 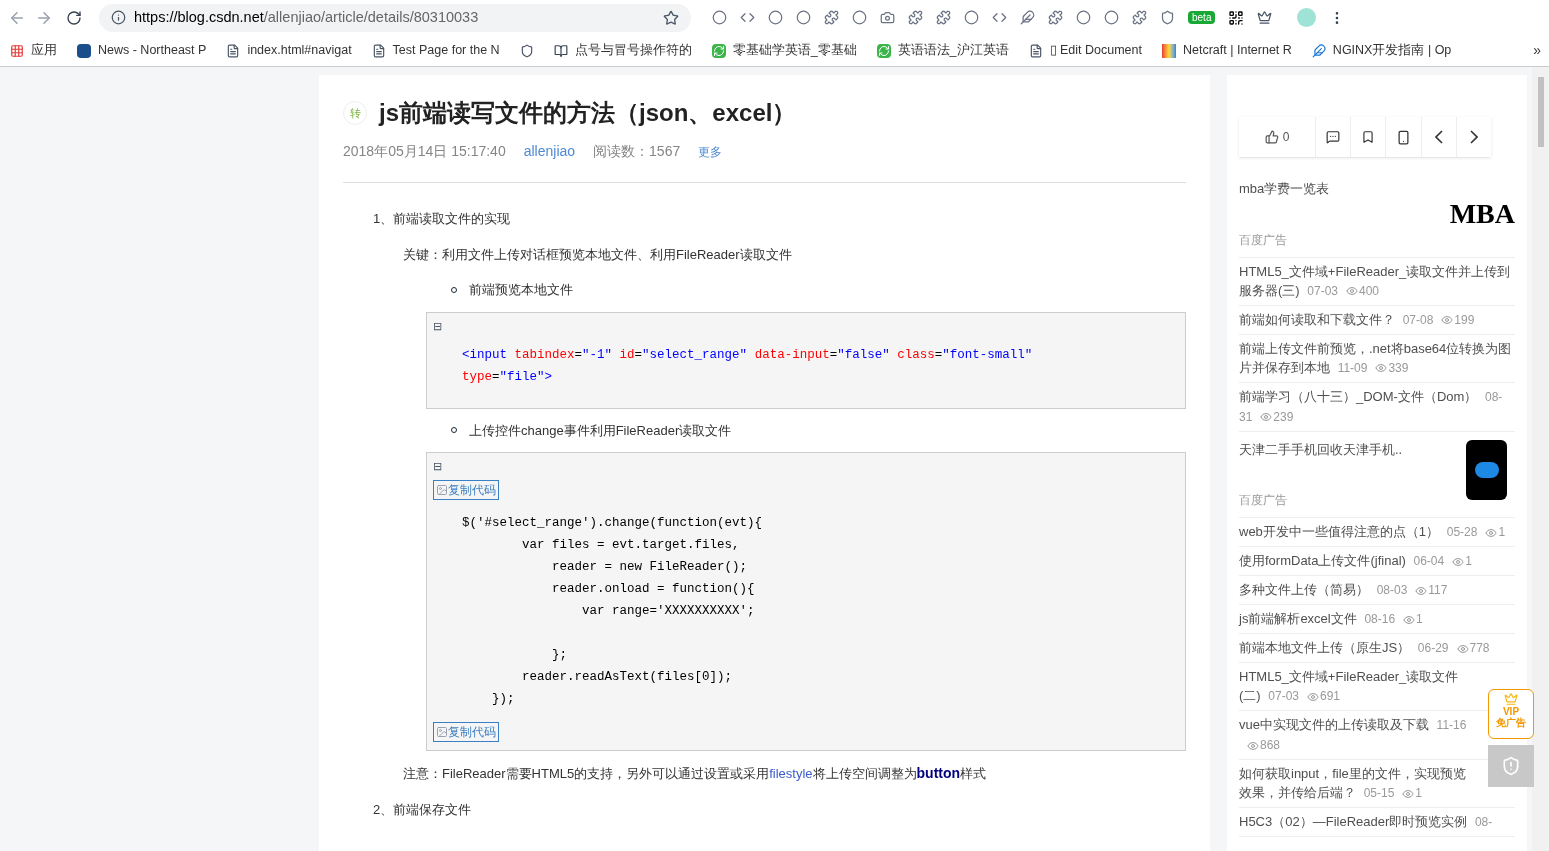 I want to click on list-item: 前端预览本地文件, so click(x=521, y=290).